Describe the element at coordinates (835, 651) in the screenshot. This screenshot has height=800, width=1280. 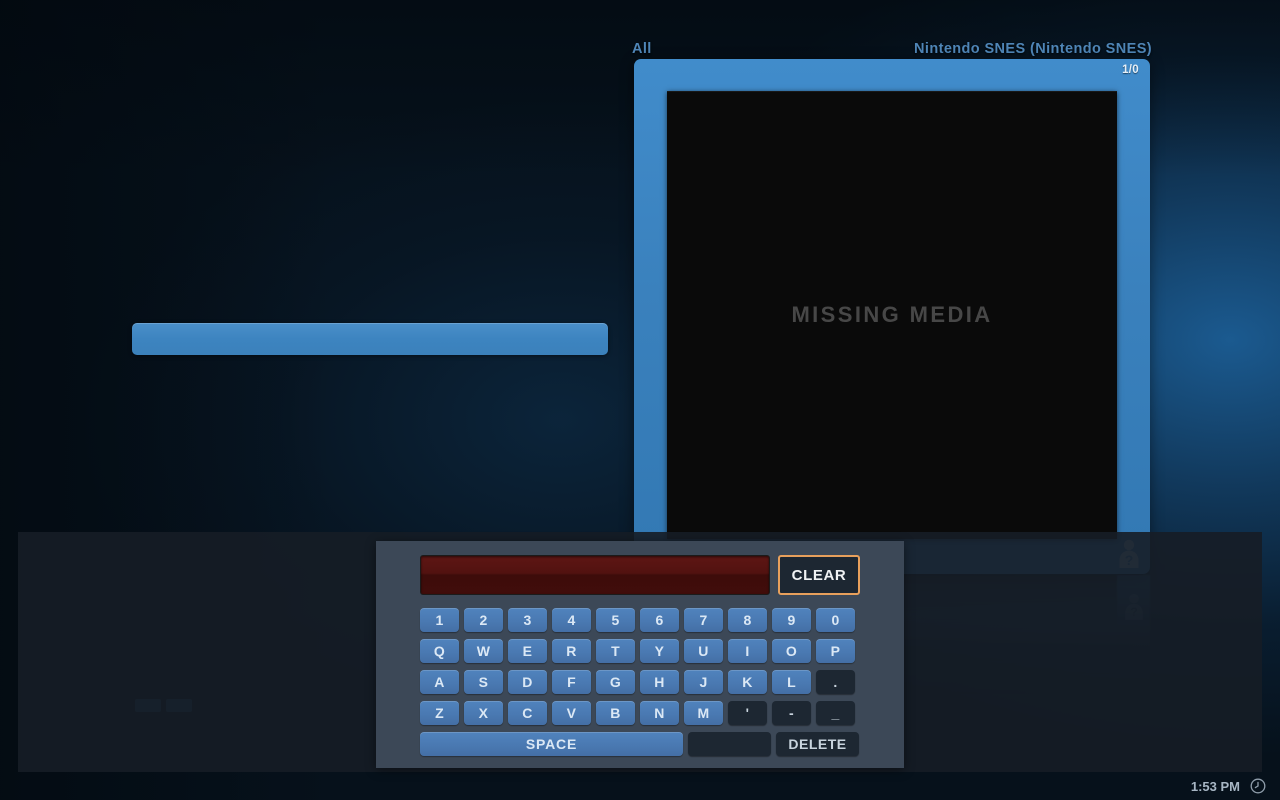
I see `key-p: P` at that location.